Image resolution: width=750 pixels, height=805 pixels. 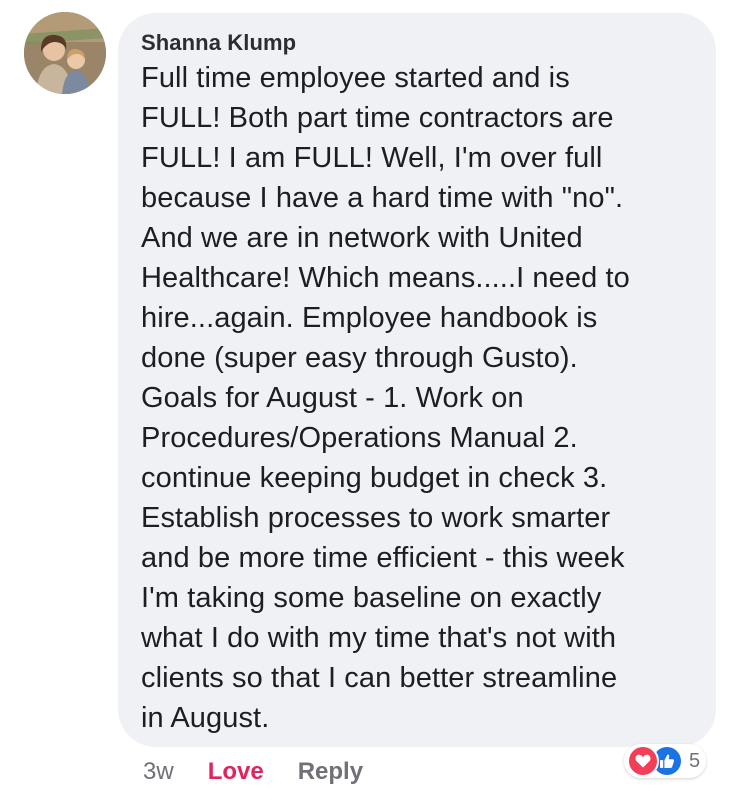 I want to click on reply-button: Reply, so click(x=330, y=772).